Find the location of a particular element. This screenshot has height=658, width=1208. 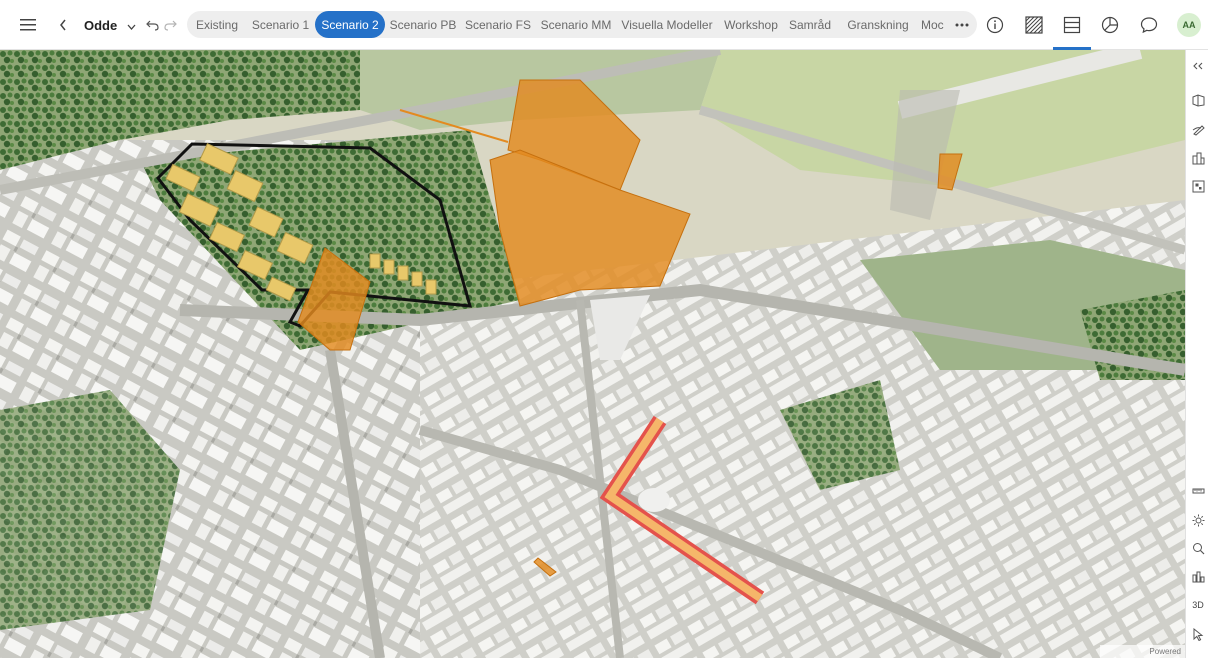

redo-icon is located at coordinates (170, 25).